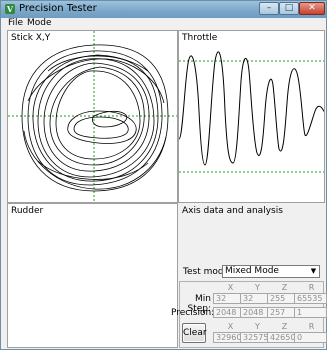 Image resolution: width=327 pixels, height=350 pixels. I want to click on test-mode-value: Mixed Mode, so click(252, 271).